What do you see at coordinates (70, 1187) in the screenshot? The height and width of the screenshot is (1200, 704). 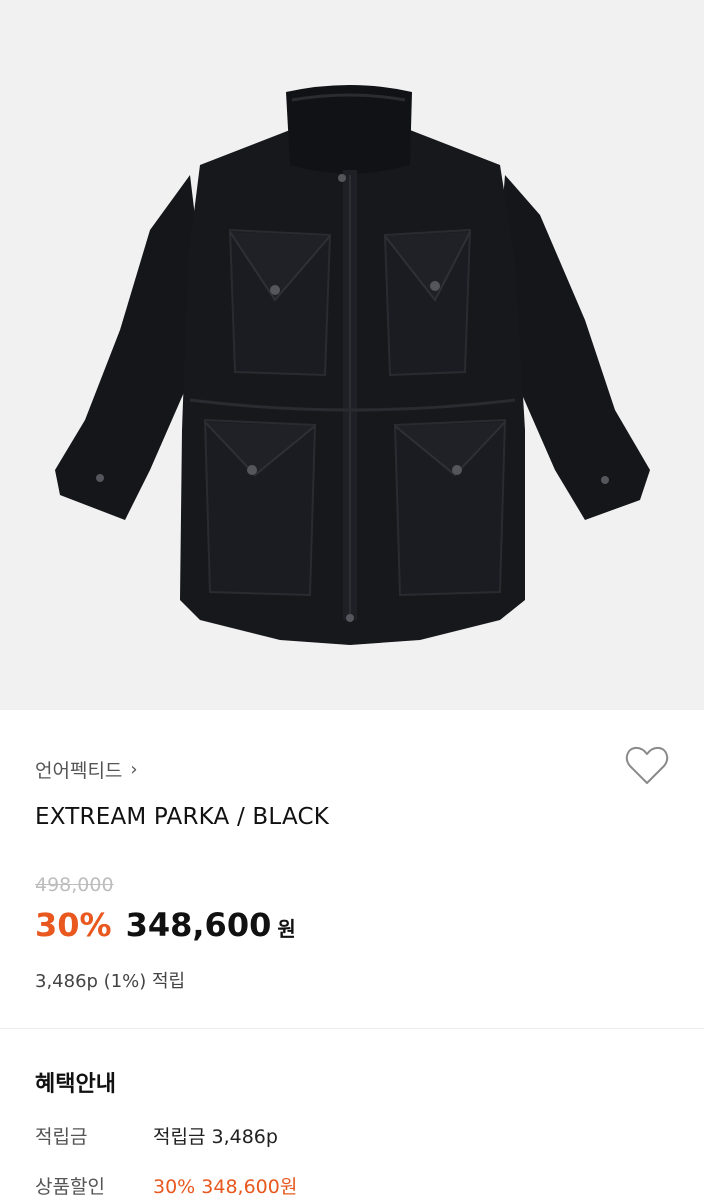 I see `benefit-label: 상품할인` at bounding box center [70, 1187].